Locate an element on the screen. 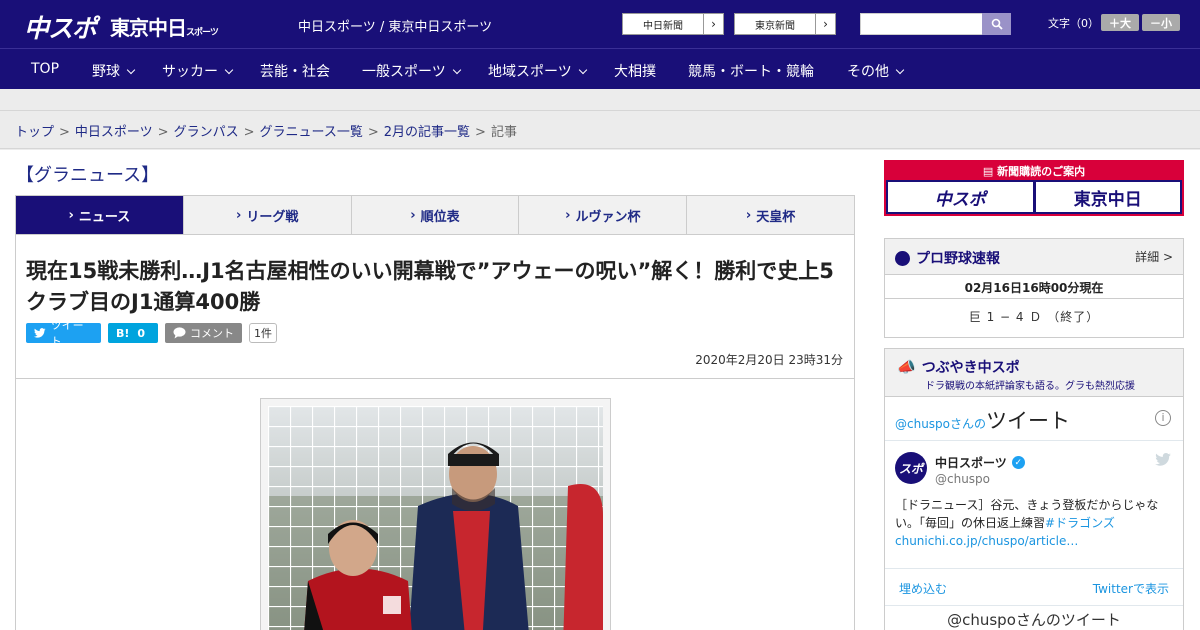  hatena-icon: B! is located at coordinates (123, 333).